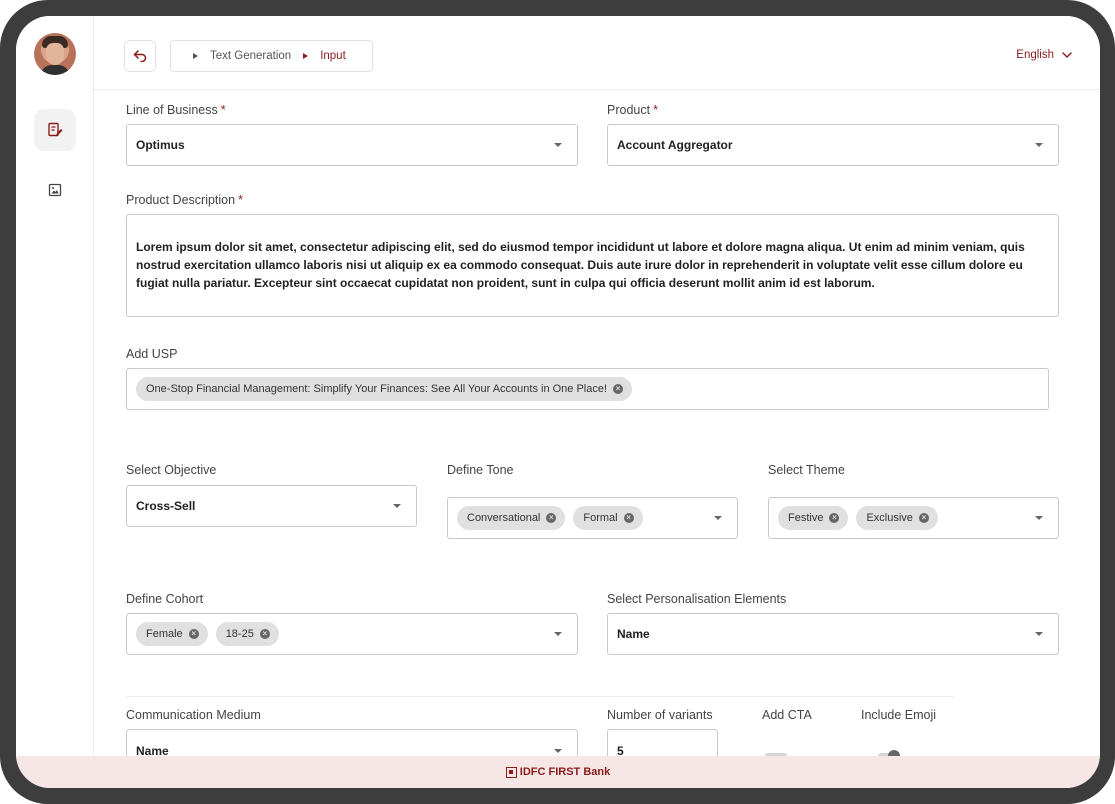  What do you see at coordinates (662, 742) in the screenshot?
I see `variants-input: 5` at bounding box center [662, 742].